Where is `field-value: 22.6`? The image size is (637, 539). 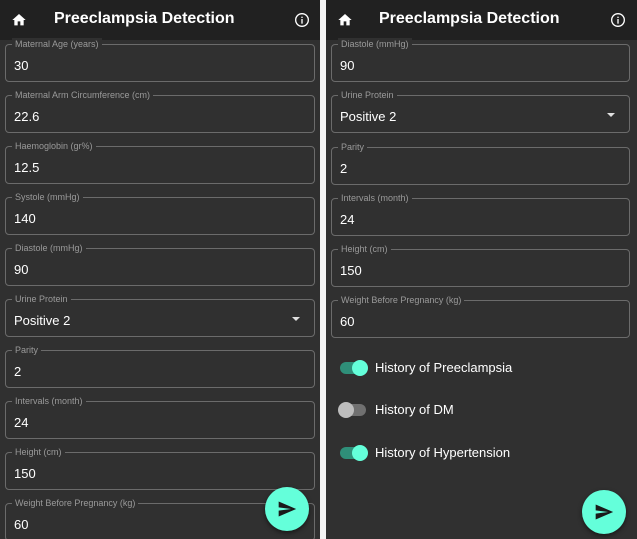 field-value: 22.6 is located at coordinates (27, 116).